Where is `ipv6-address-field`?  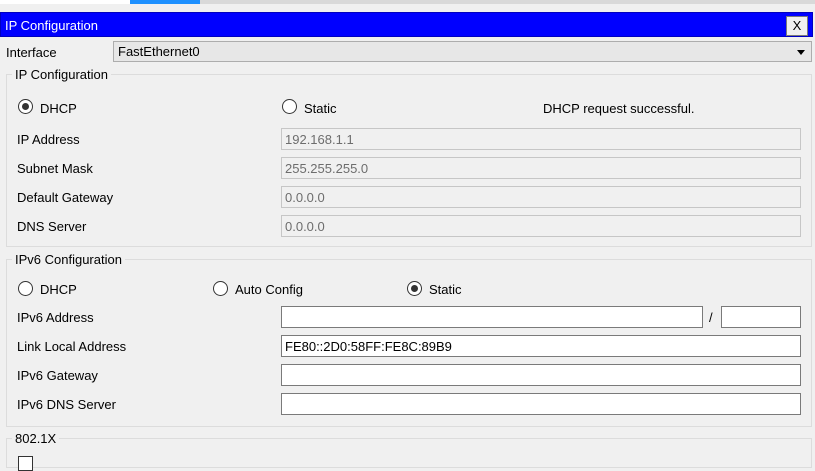
ipv6-address-field is located at coordinates (492, 317).